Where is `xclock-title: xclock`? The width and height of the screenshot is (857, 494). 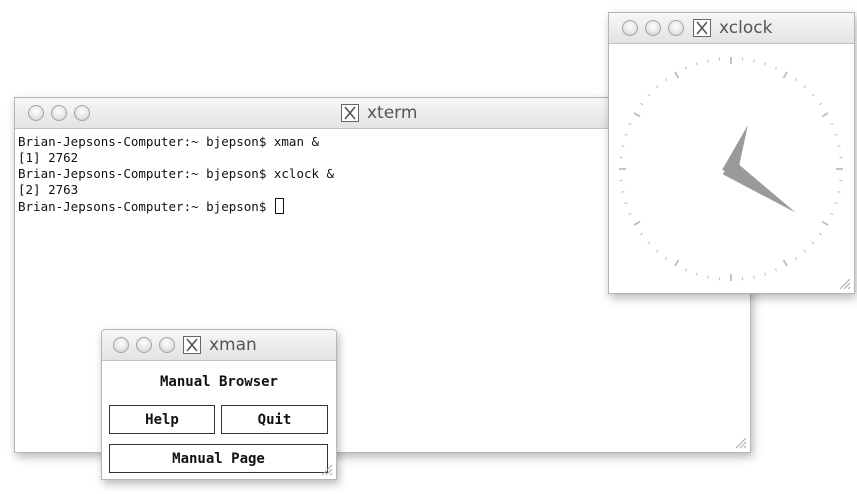 xclock-title: xclock is located at coordinates (732, 28).